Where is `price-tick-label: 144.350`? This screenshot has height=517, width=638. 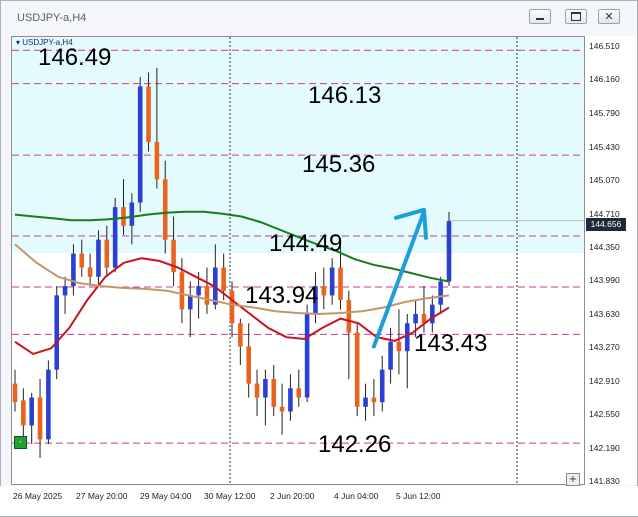 price-tick-label: 144.350 is located at coordinates (604, 246).